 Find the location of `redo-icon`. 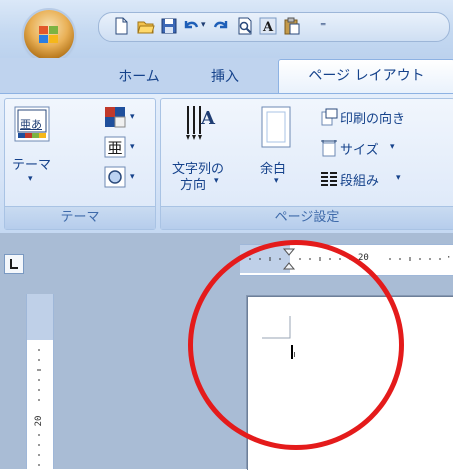

redo-icon is located at coordinates (221, 26).